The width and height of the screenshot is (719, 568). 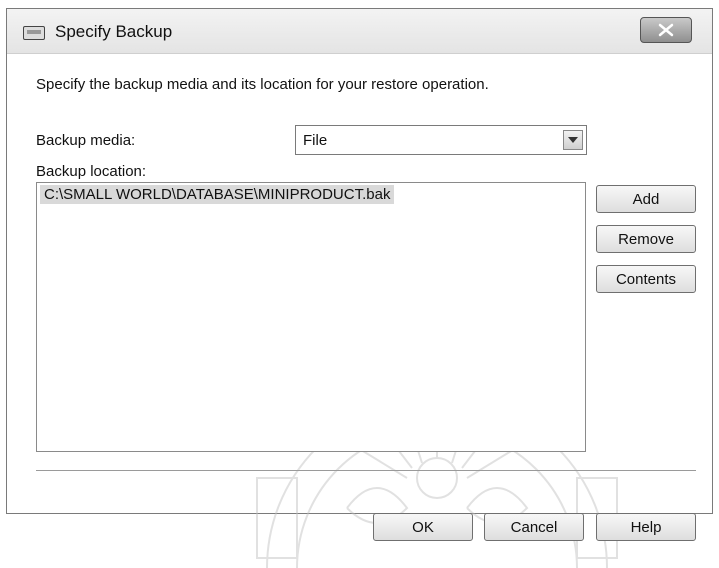 What do you see at coordinates (646, 239) in the screenshot?
I see `remove-button: Remove` at bounding box center [646, 239].